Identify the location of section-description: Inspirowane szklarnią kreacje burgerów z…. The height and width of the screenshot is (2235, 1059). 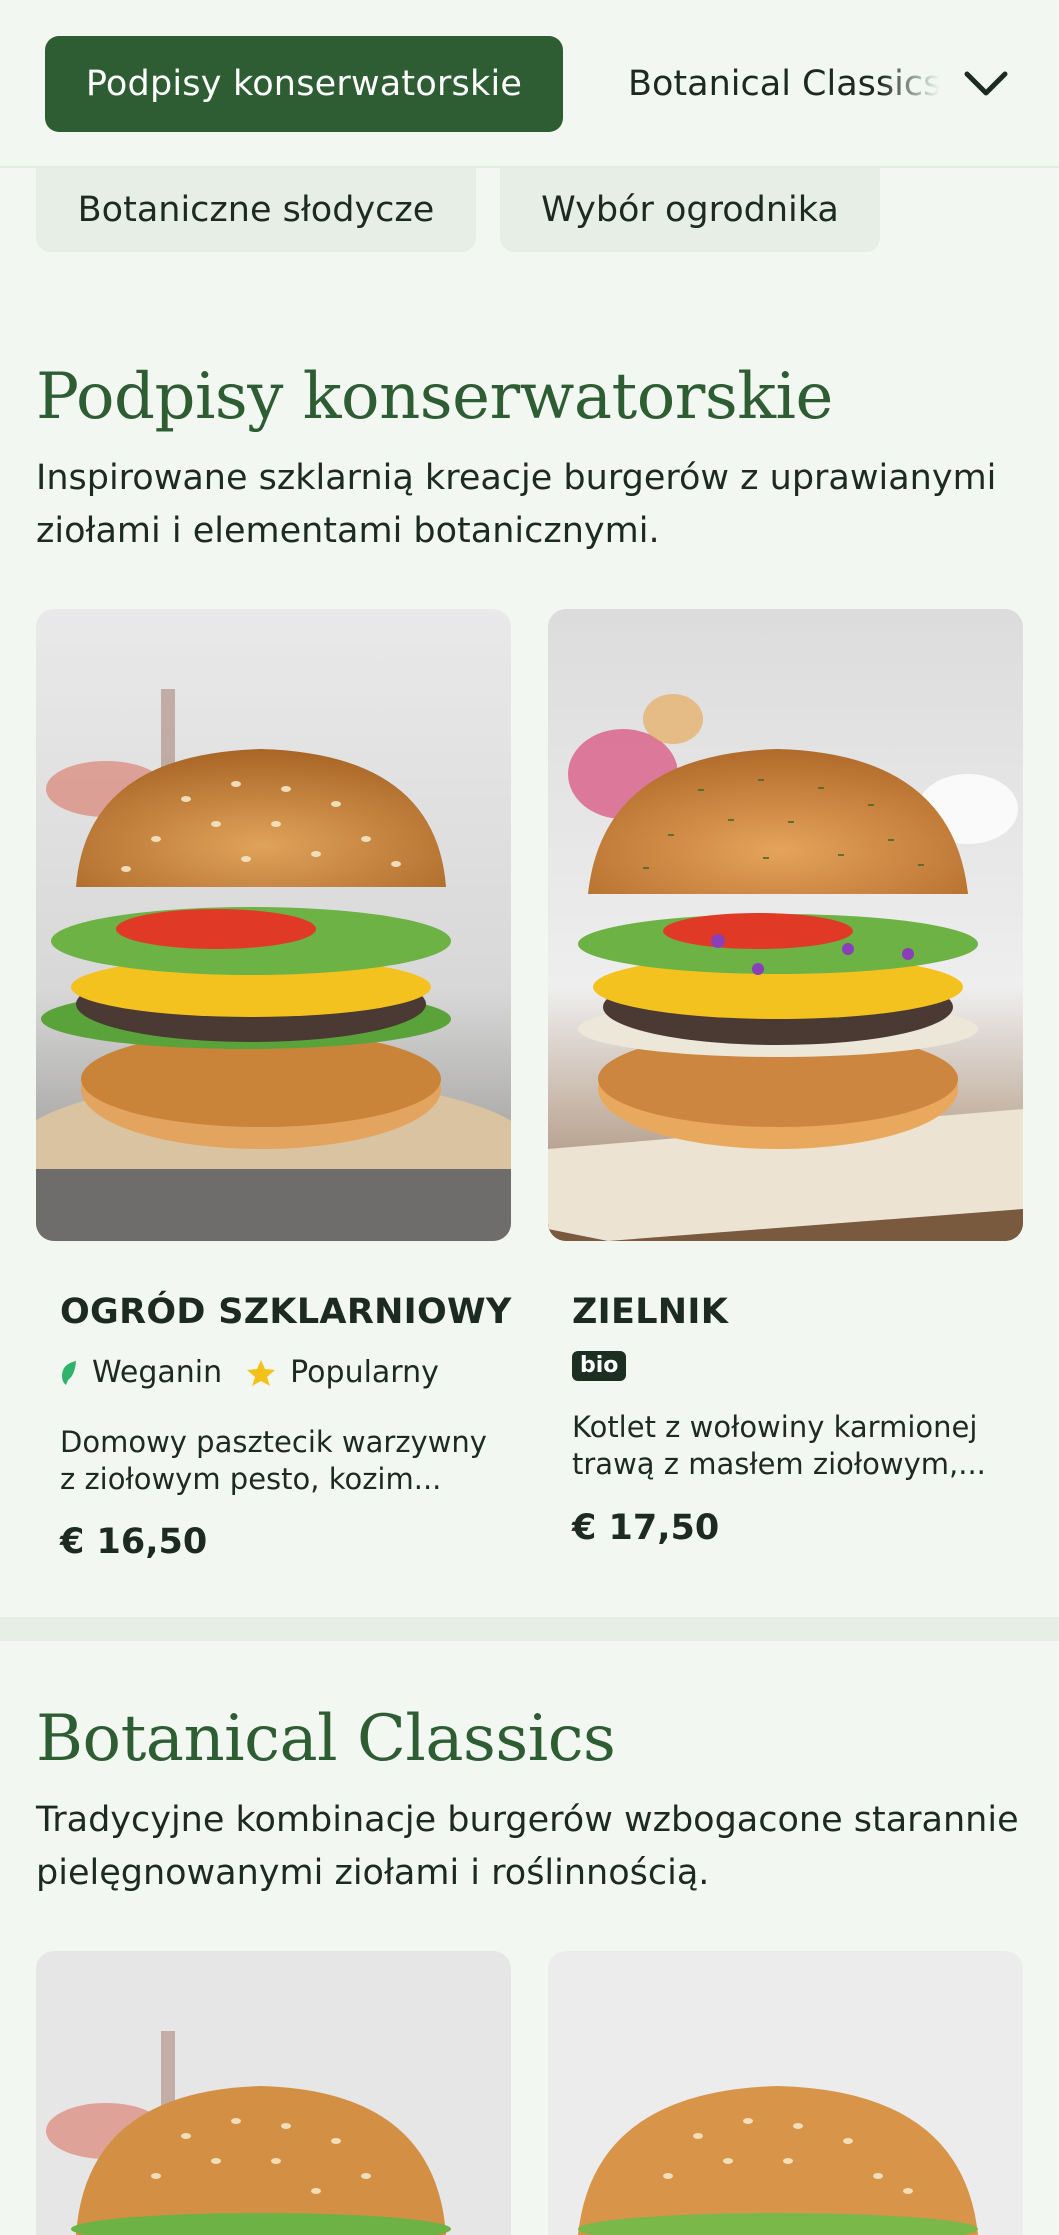
(516, 504).